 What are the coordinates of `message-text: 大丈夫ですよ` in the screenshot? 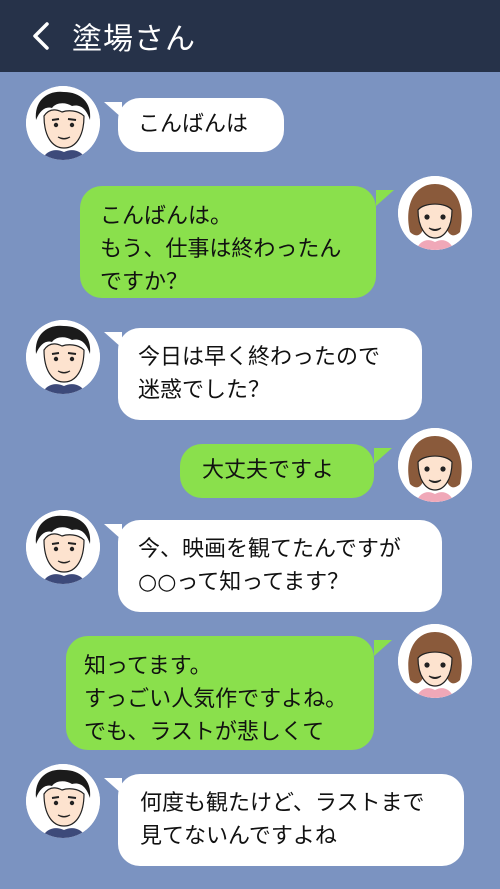 It's located at (268, 470).